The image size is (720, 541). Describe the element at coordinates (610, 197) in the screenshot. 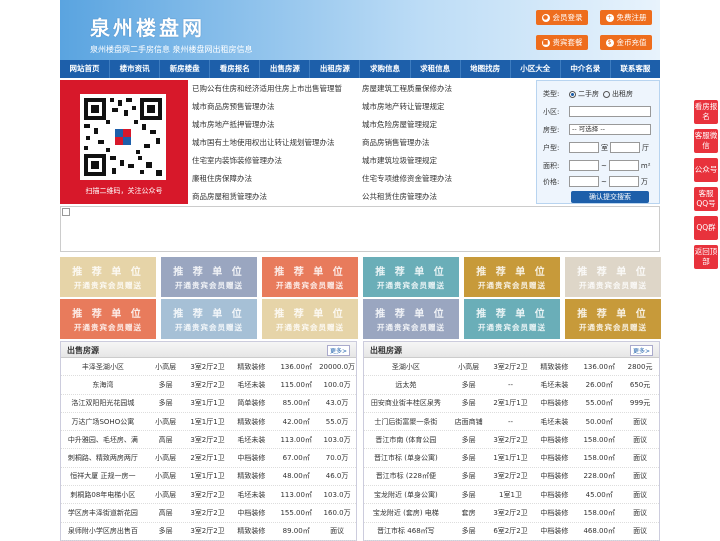

I see `search-submit-button: 确认提交搜索` at that location.